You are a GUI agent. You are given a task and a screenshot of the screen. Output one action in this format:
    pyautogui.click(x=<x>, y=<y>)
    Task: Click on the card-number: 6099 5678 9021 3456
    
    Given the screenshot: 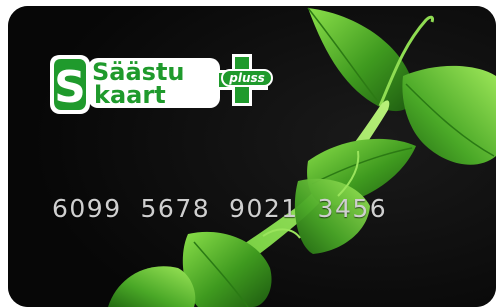 What is the action you would take?
    pyautogui.click(x=220, y=208)
    